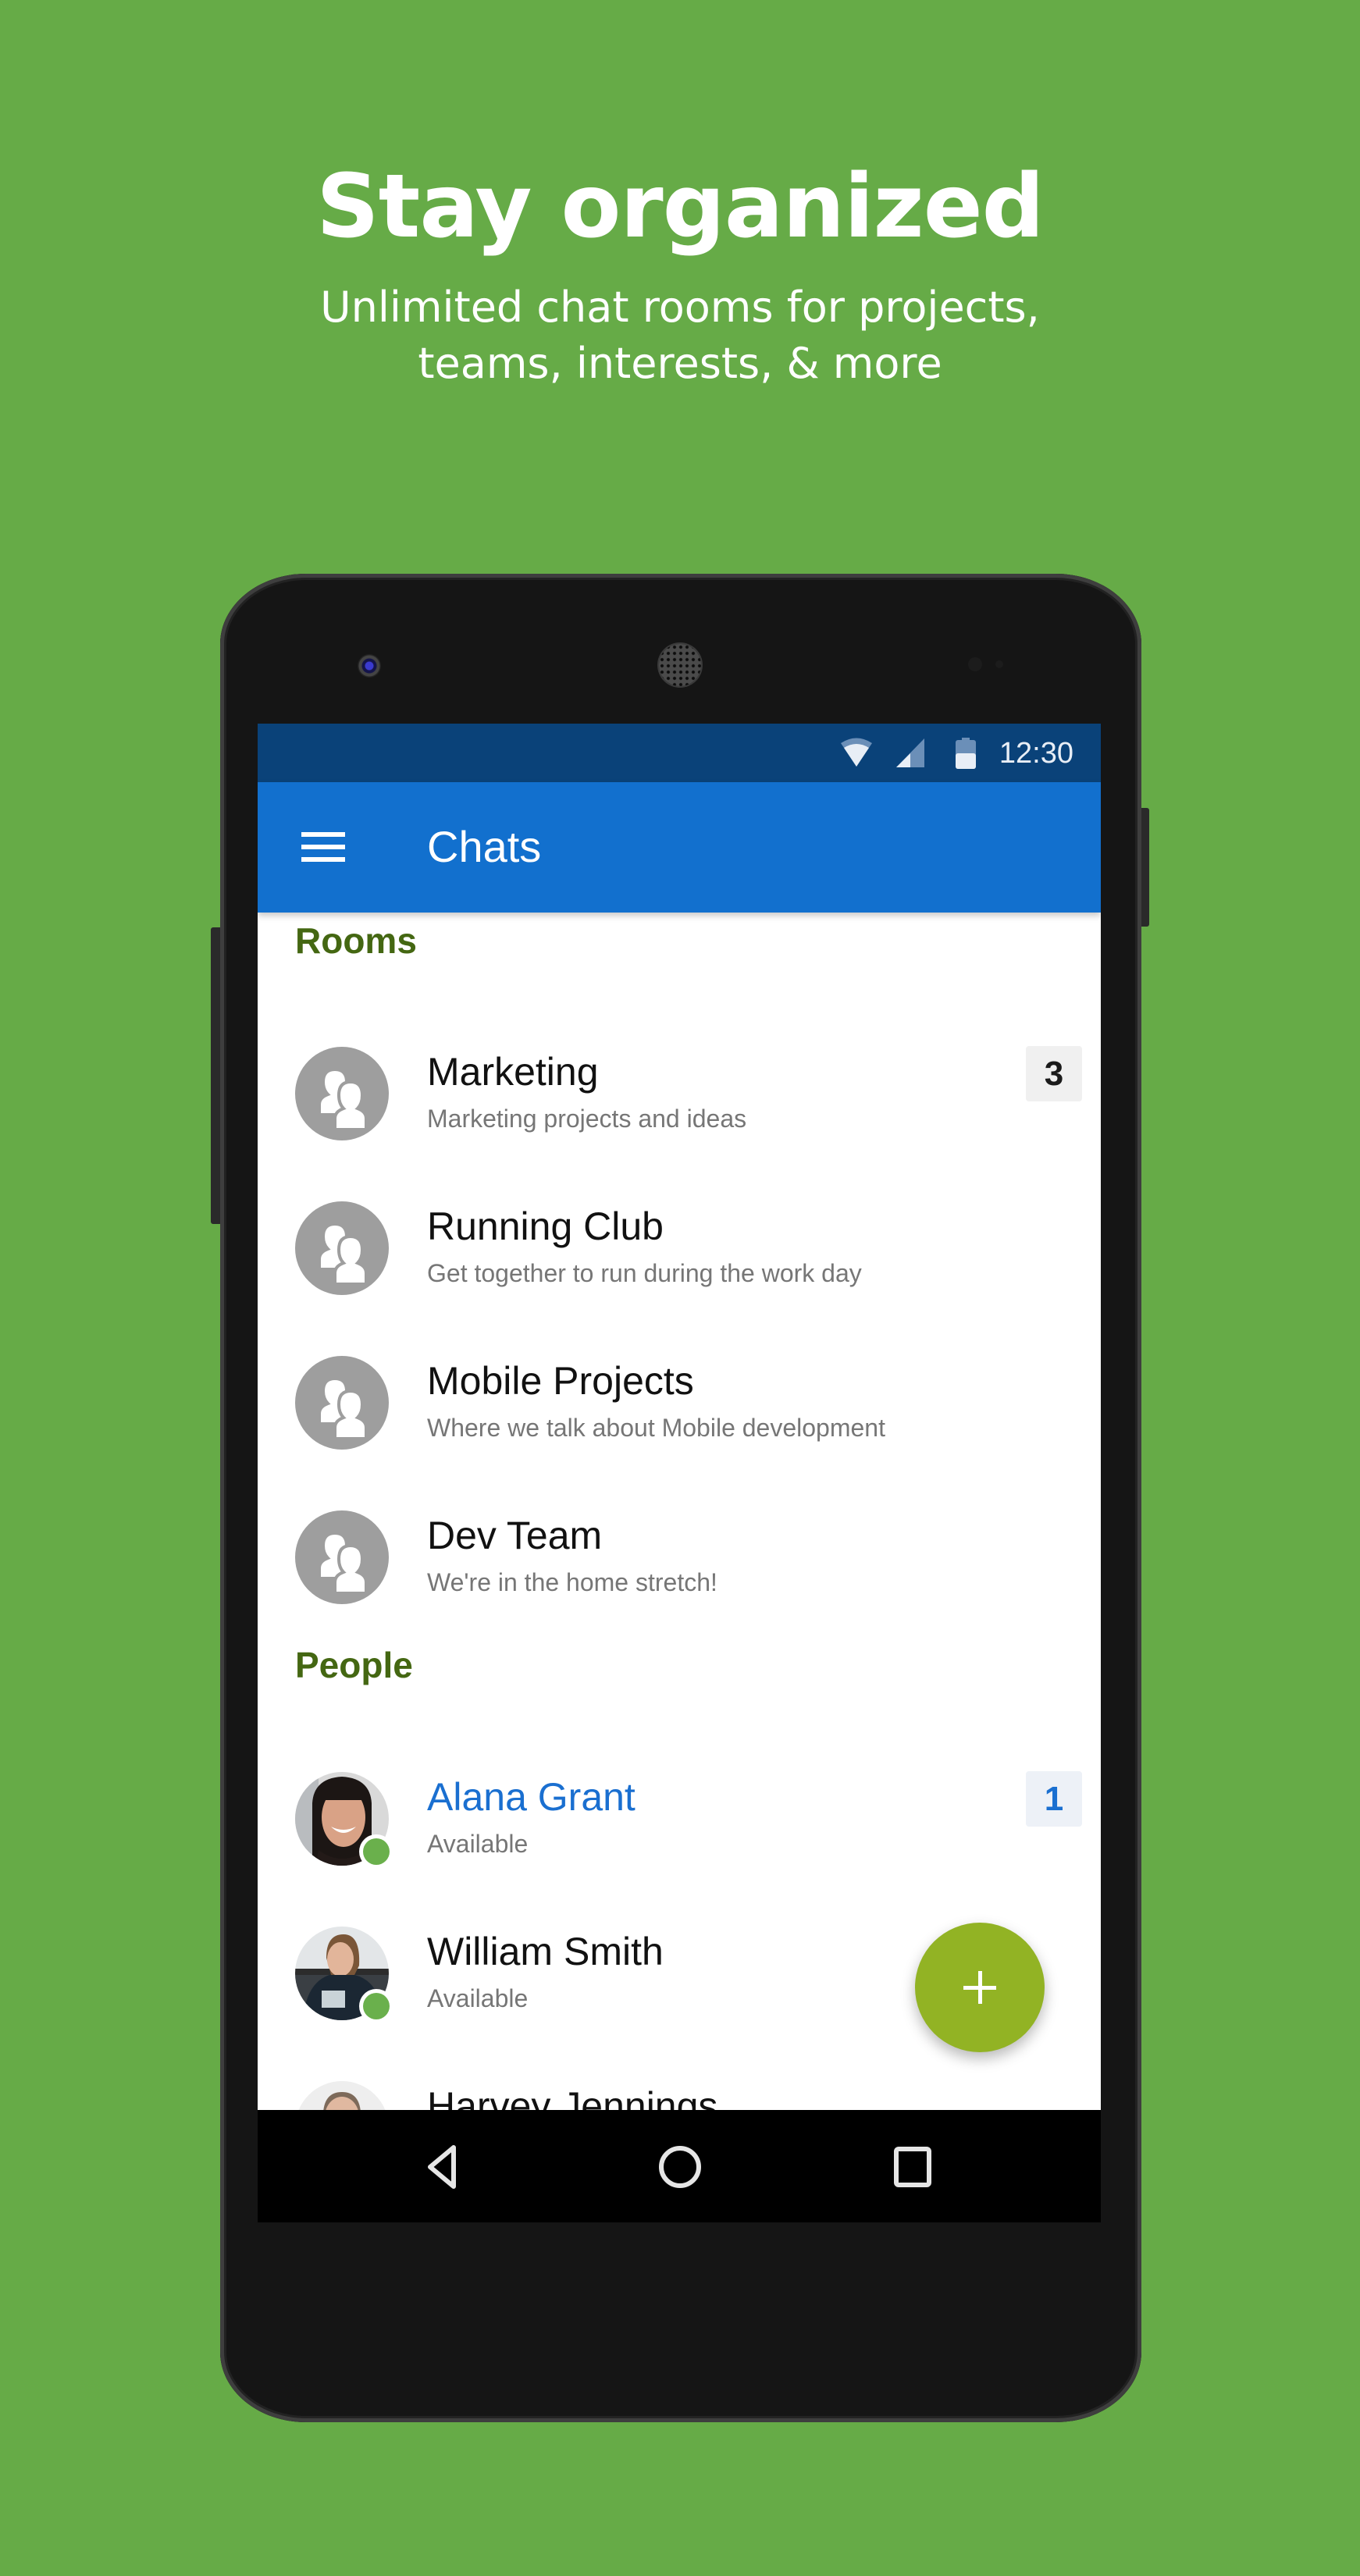  I want to click on person-name: Alana Grant, so click(531, 1797).